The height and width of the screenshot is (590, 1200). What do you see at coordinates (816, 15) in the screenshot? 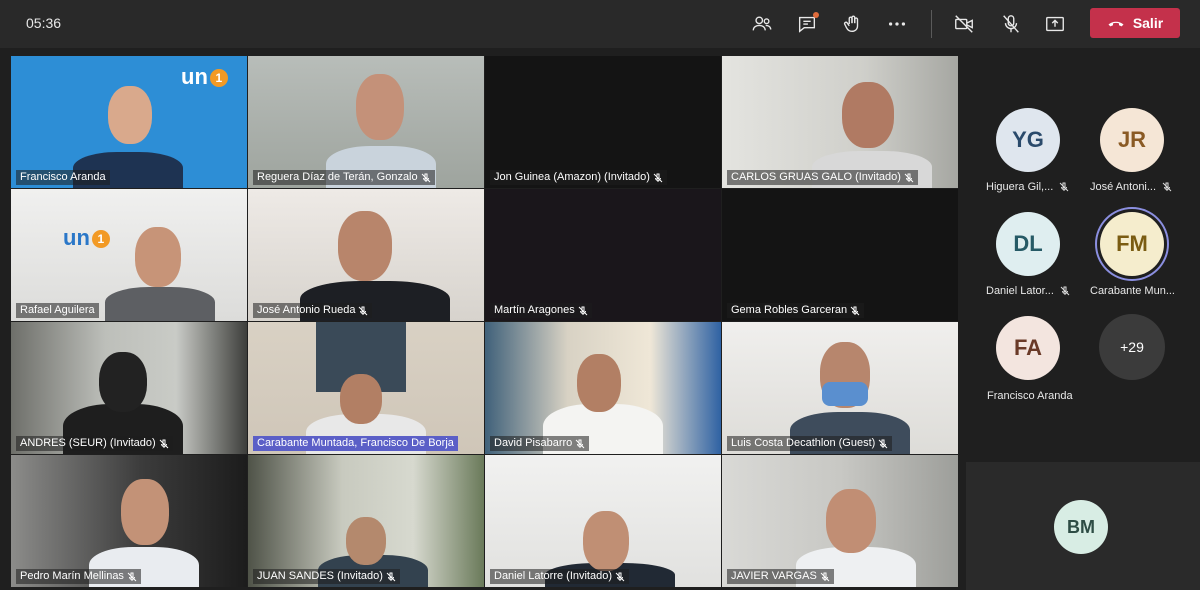
I see `unread-dot` at bounding box center [816, 15].